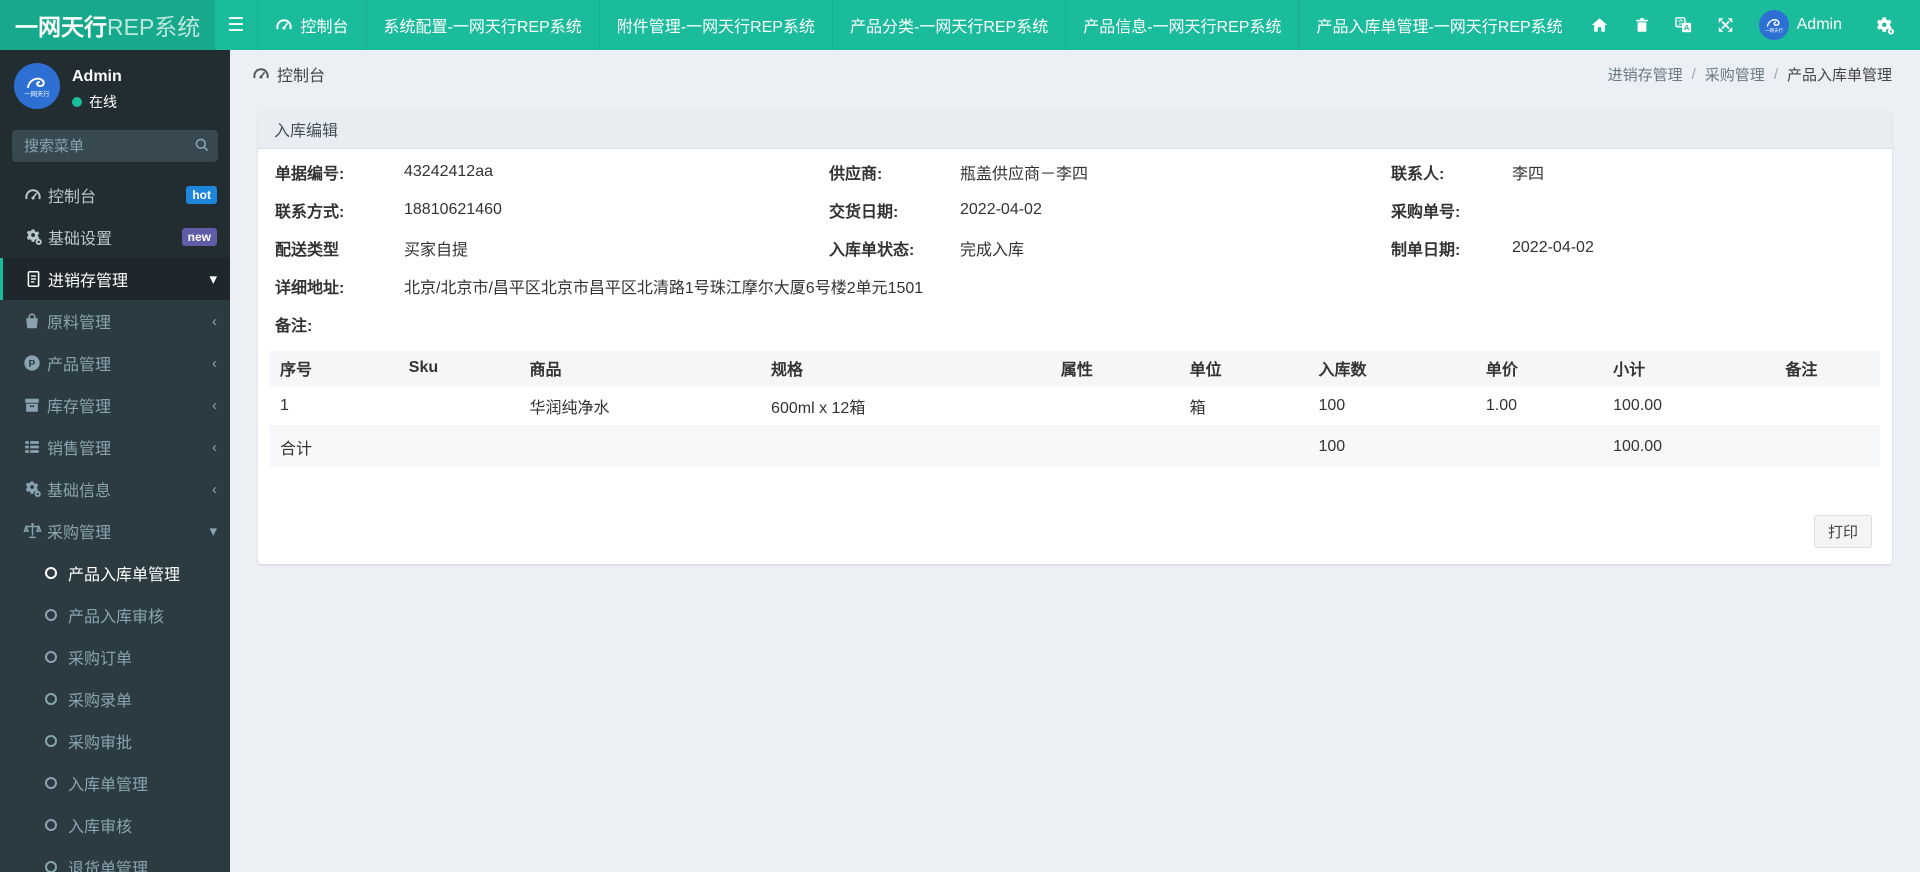 The height and width of the screenshot is (872, 1920). I want to click on table-cell: 1, so click(334, 406).